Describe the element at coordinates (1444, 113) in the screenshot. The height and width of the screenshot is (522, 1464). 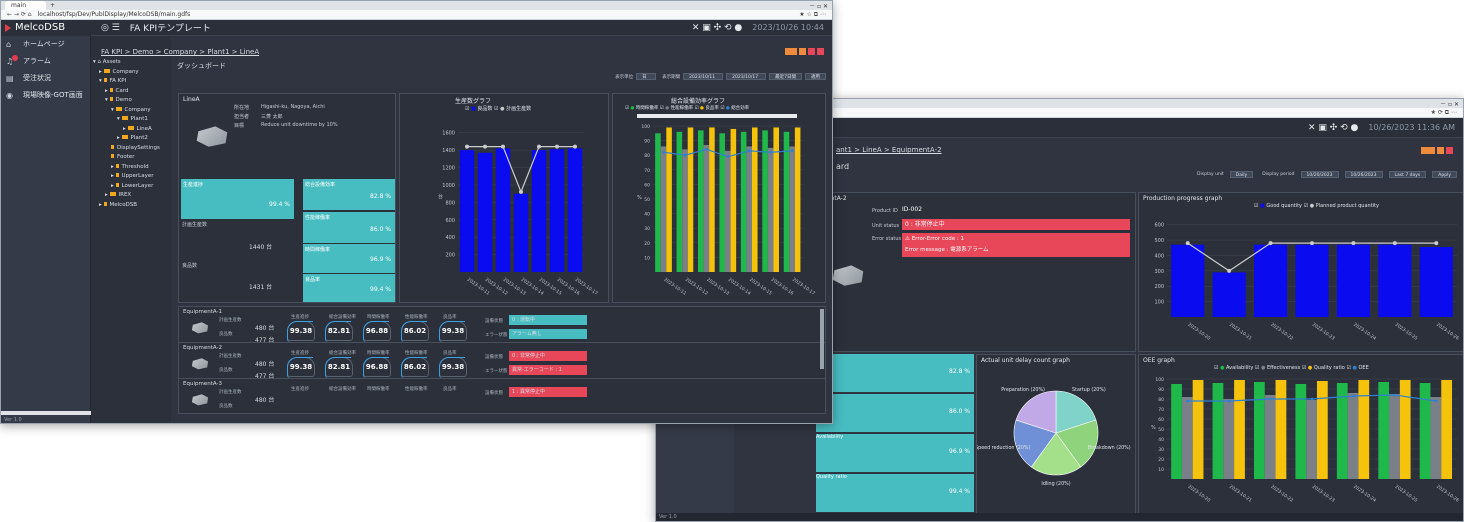
I see `toolbar-icons: ★ ⟳ ⧉ ⋯` at that location.